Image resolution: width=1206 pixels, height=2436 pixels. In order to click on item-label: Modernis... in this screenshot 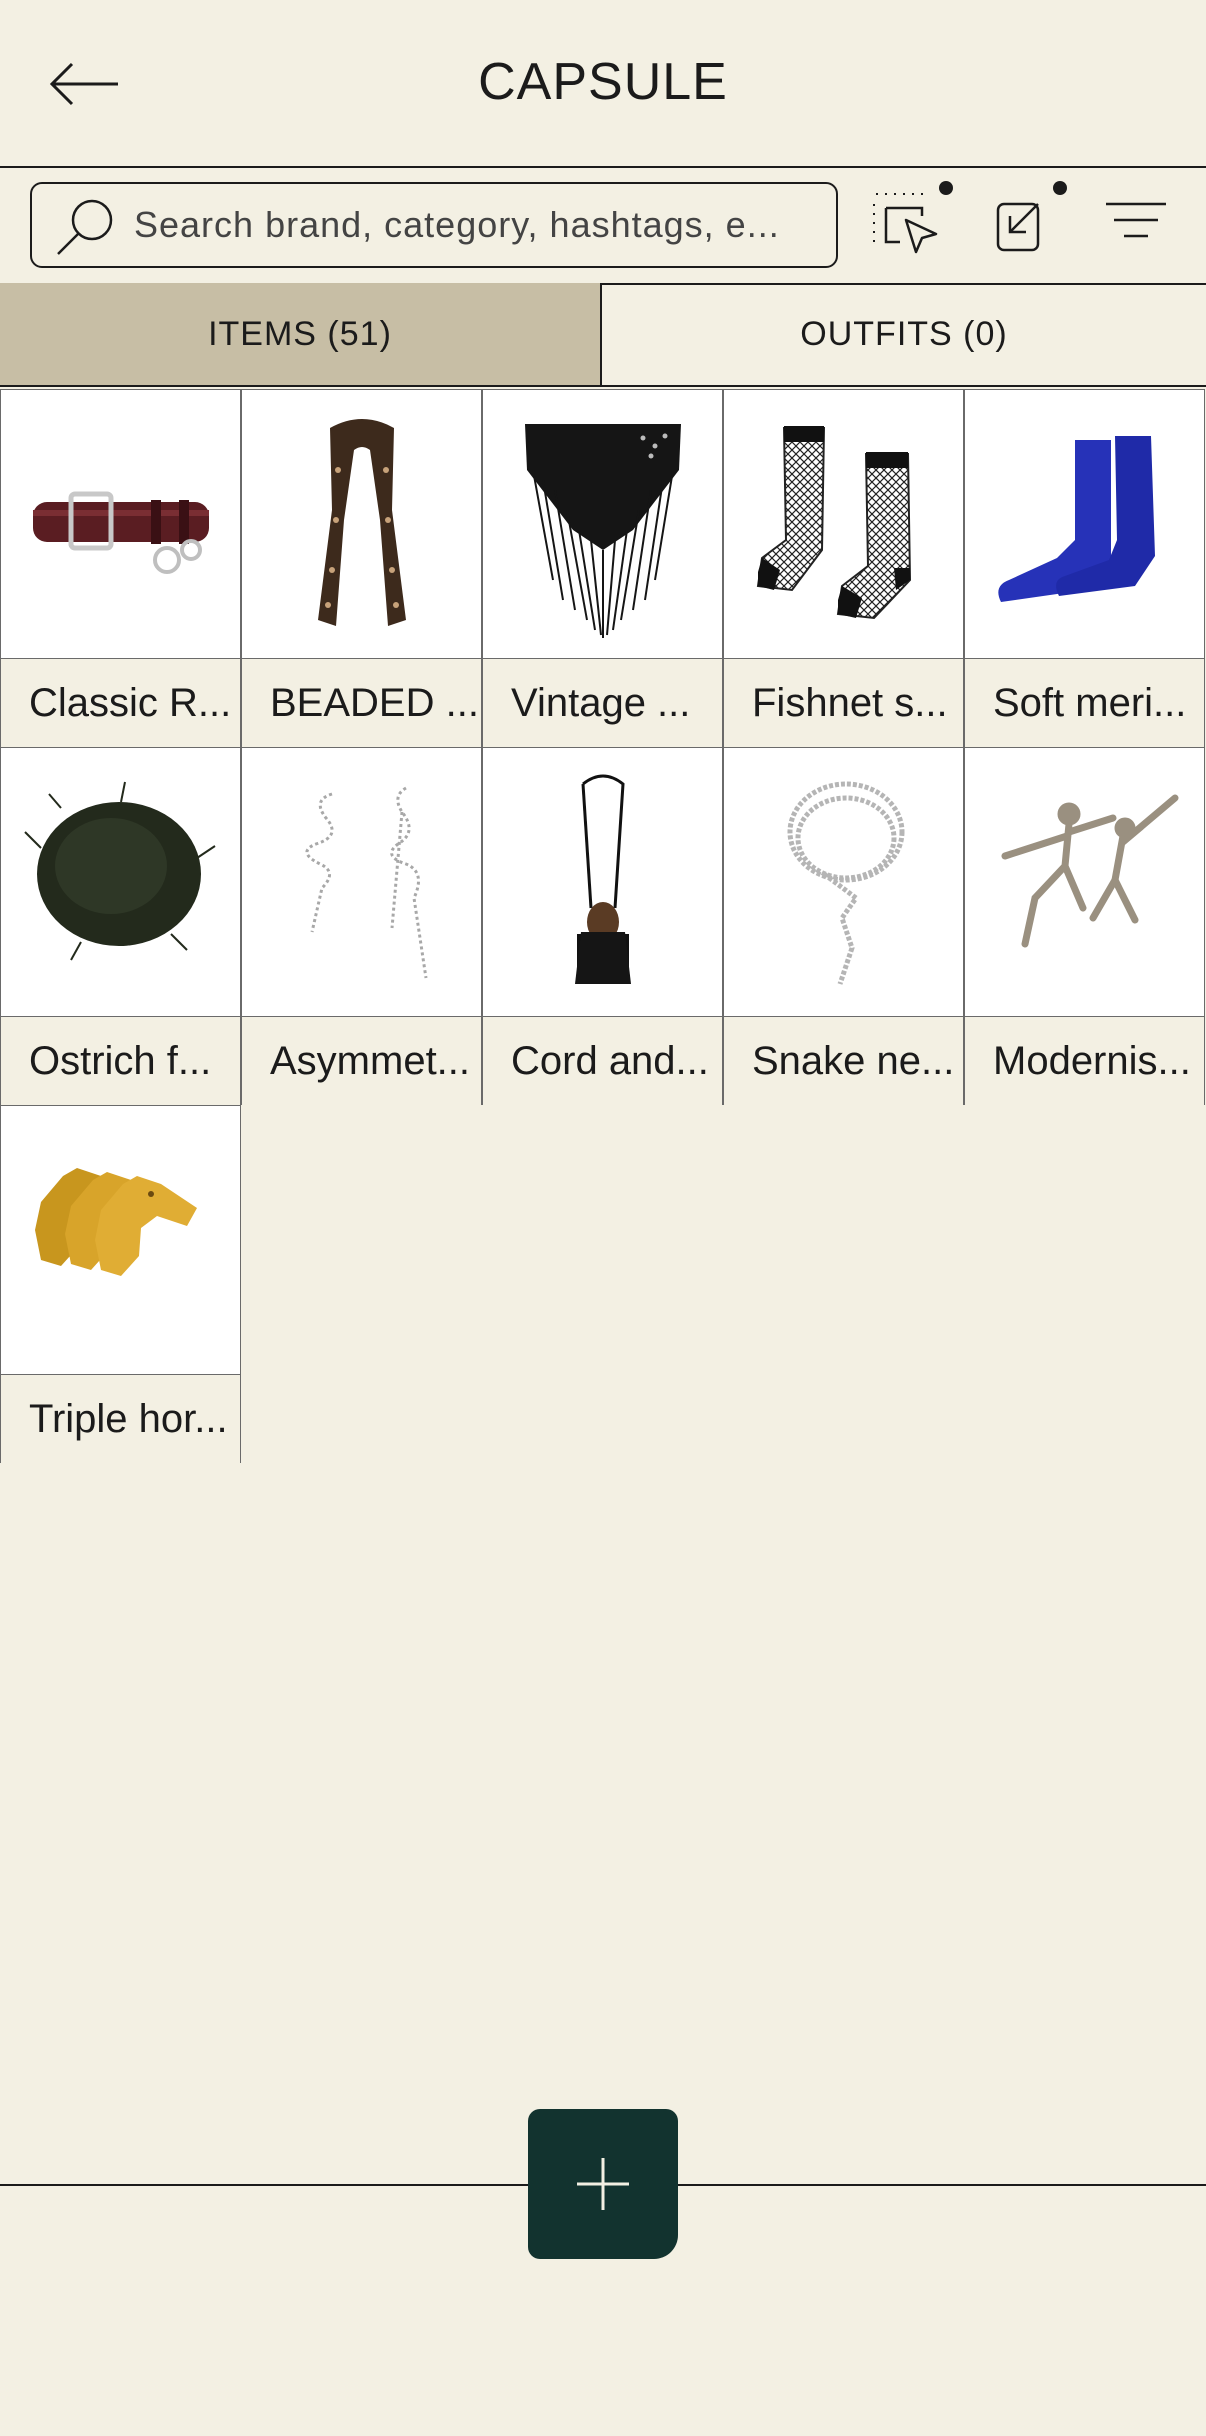, I will do `click(1084, 1061)`.